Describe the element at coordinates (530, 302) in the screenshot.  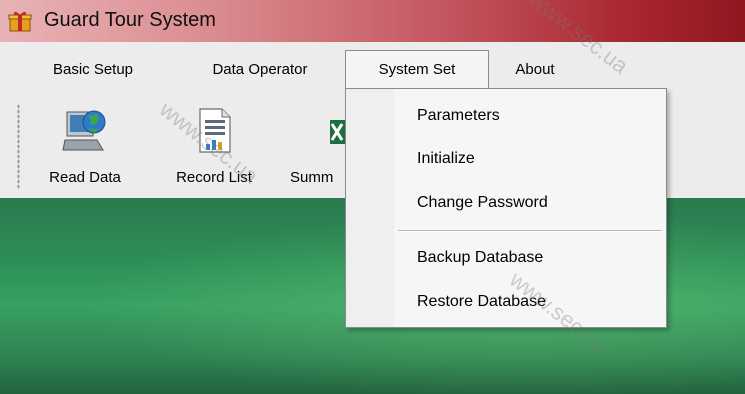
I see `menu-item-restore-database: Restore Database` at that location.